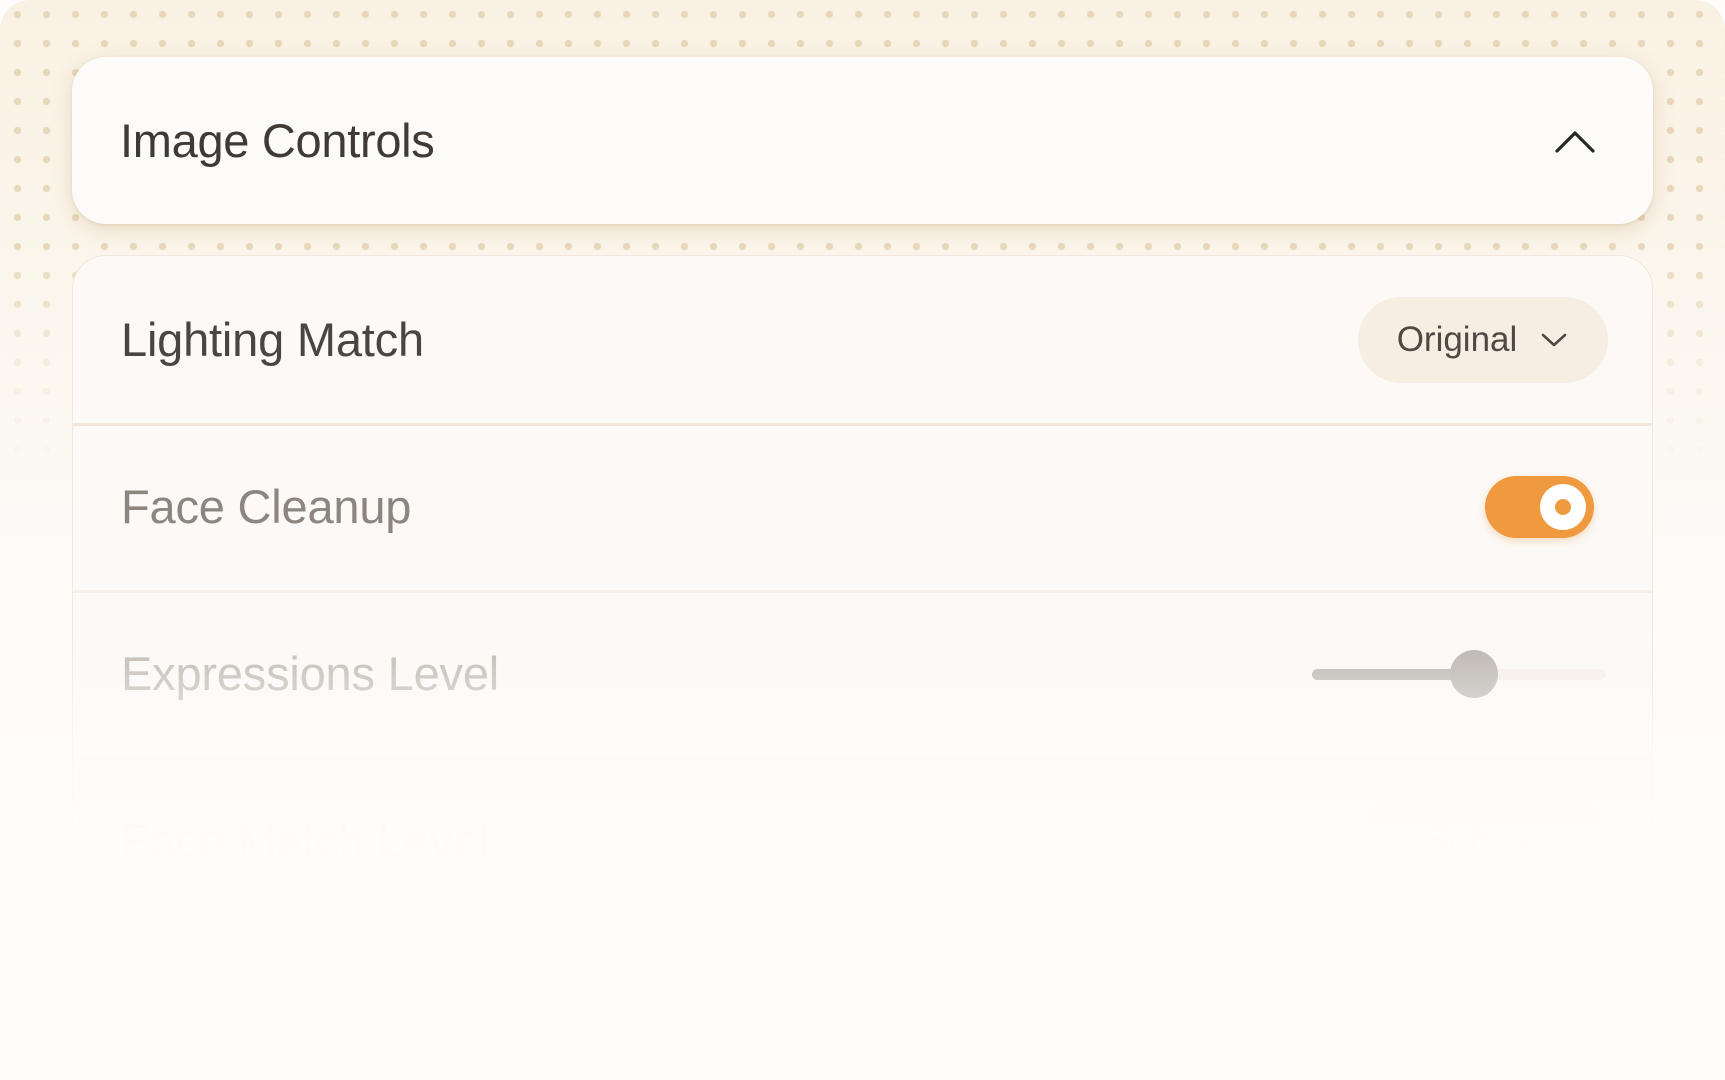  I want to click on lighting-match-dropdown: Original, so click(1483, 339).